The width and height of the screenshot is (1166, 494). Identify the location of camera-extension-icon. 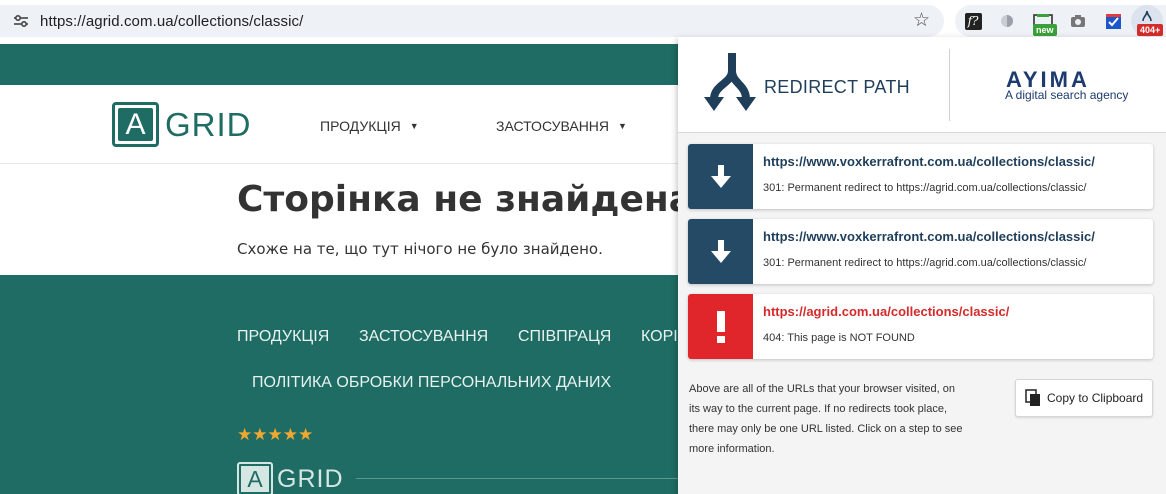
(1078, 21).